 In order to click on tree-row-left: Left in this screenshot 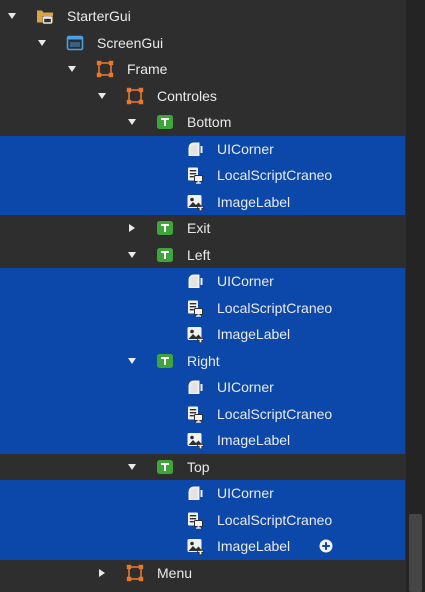, I will do `click(202, 255)`.